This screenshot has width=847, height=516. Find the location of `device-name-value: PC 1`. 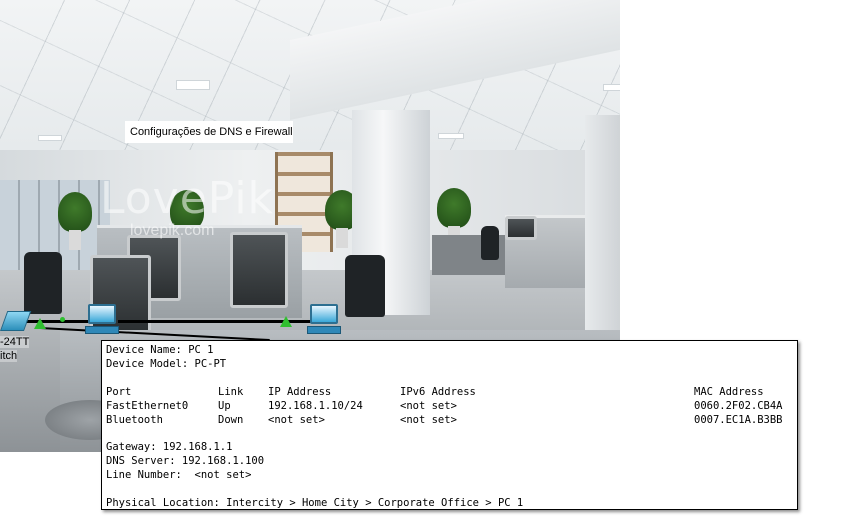

device-name-value: PC 1 is located at coordinates (201, 350).